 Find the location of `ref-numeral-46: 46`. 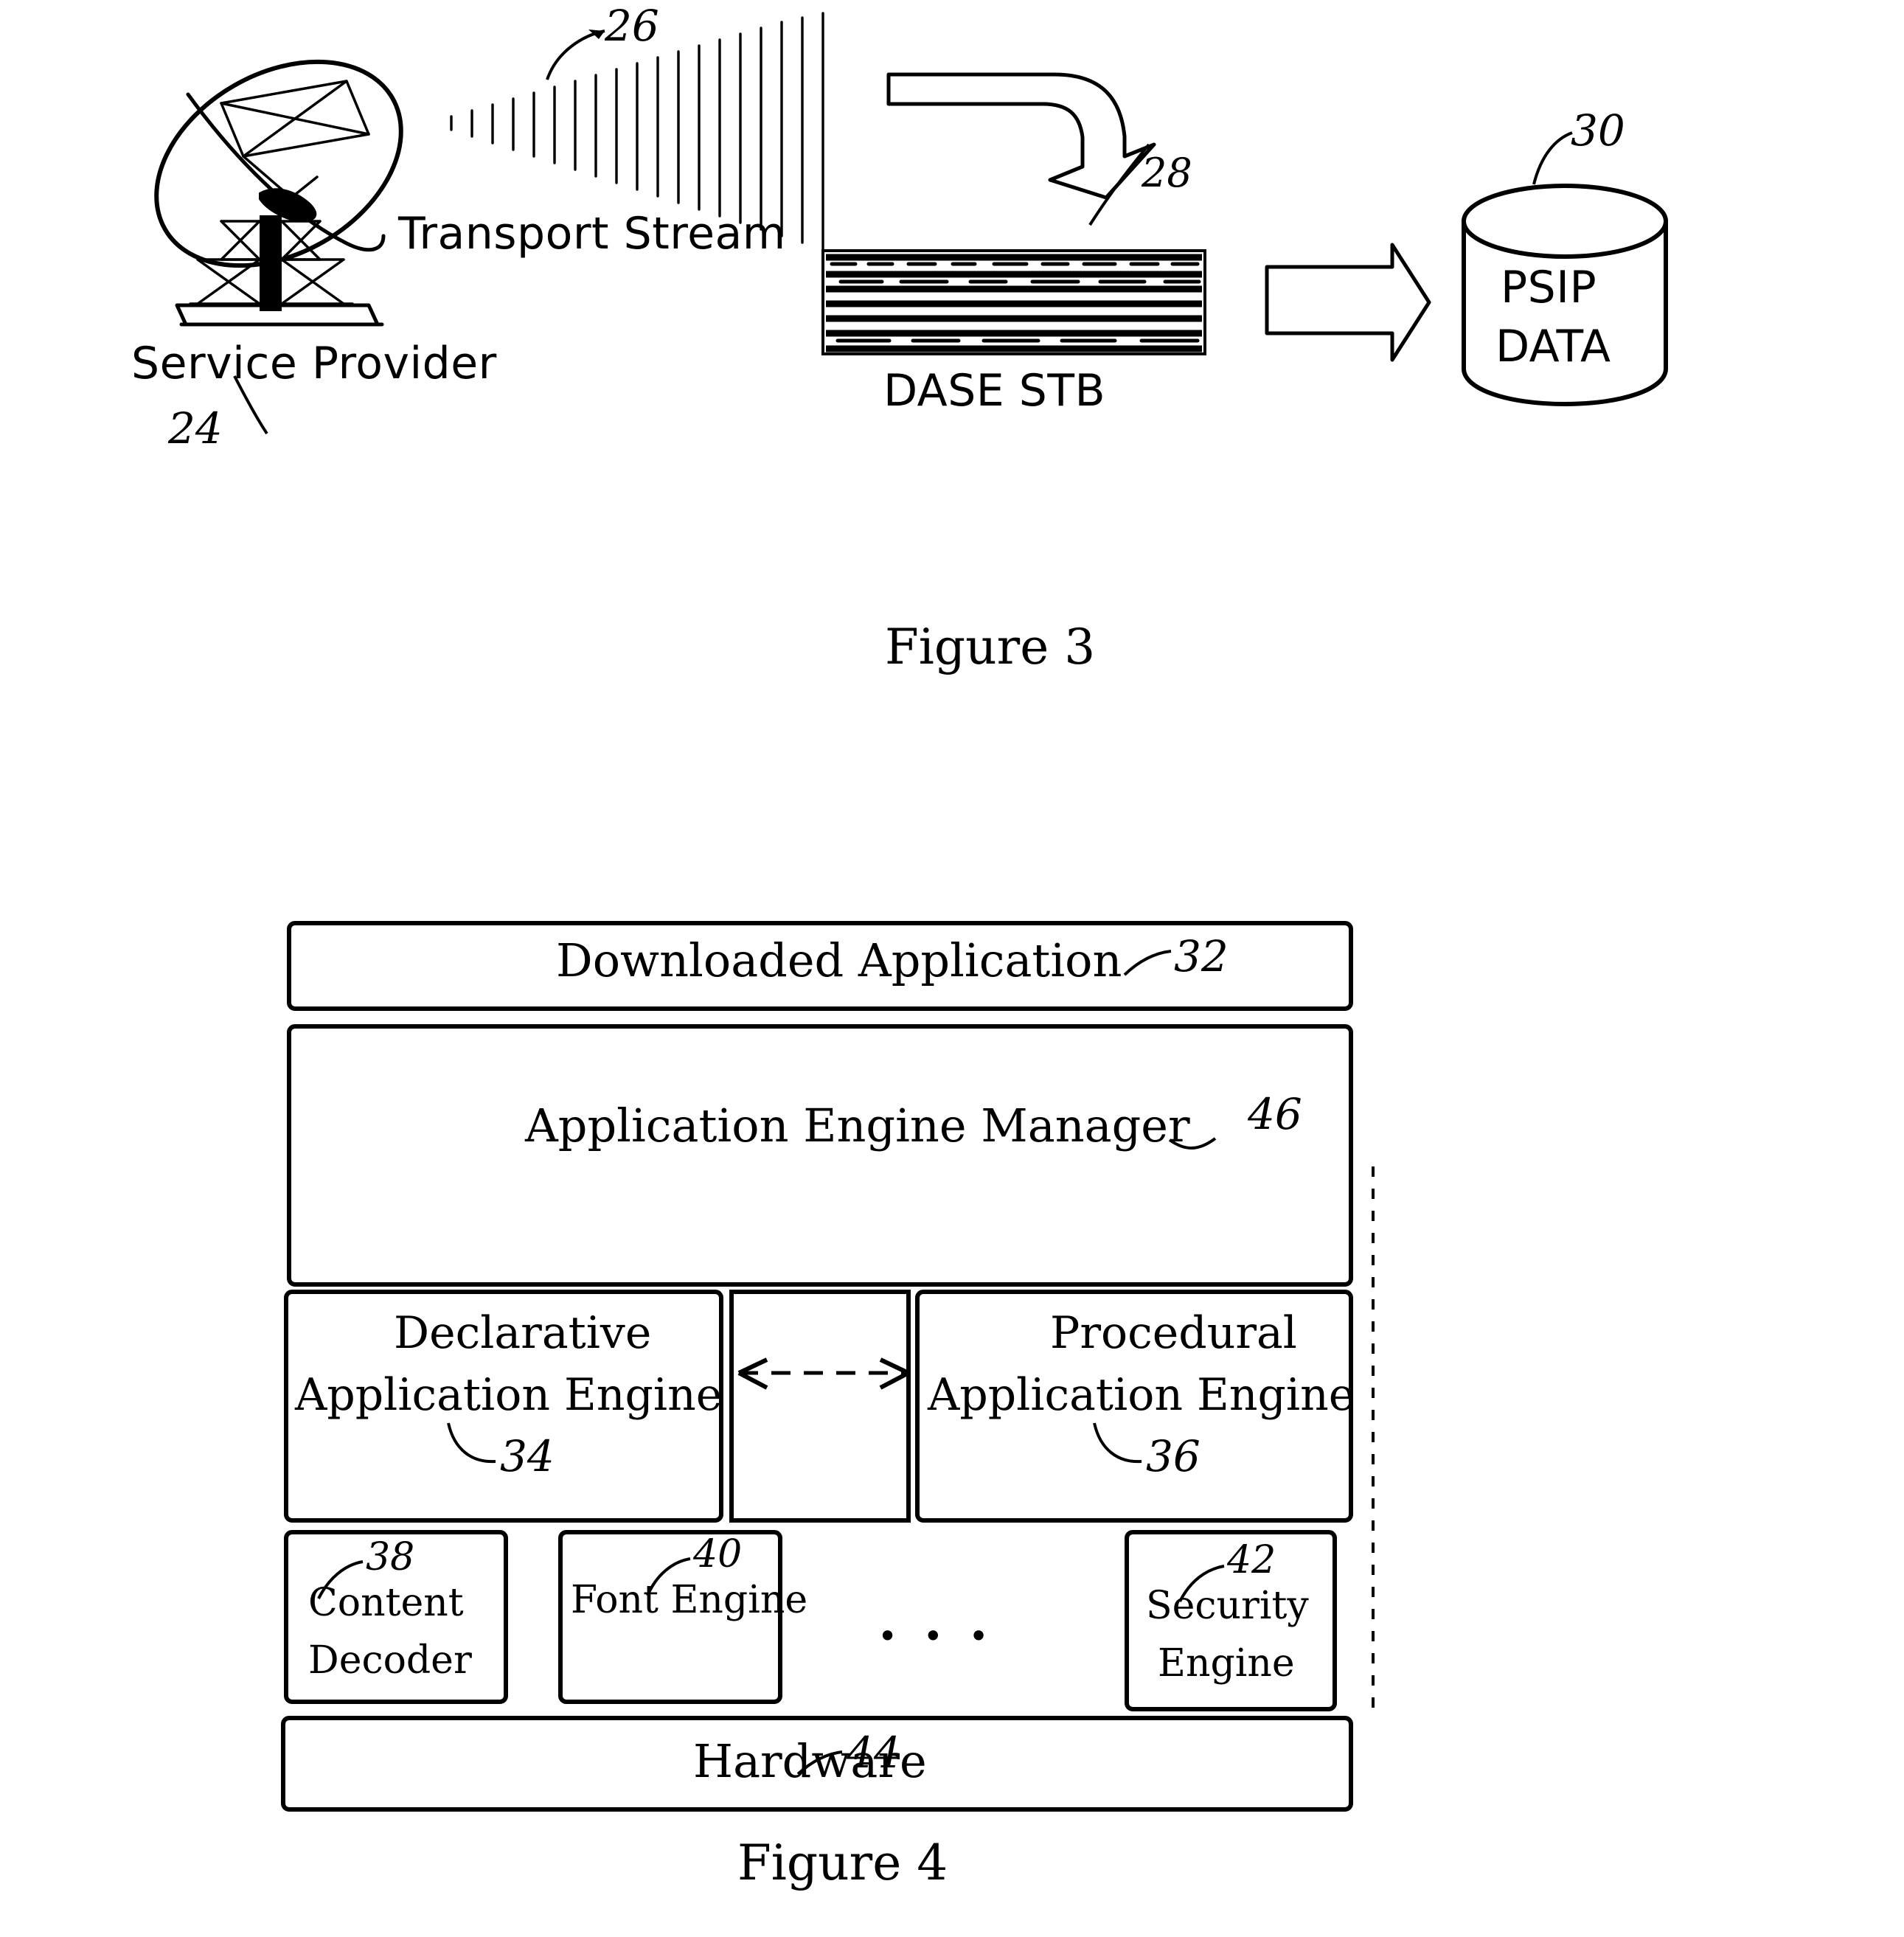

ref-numeral-46: 46 is located at coordinates (1275, 1114).